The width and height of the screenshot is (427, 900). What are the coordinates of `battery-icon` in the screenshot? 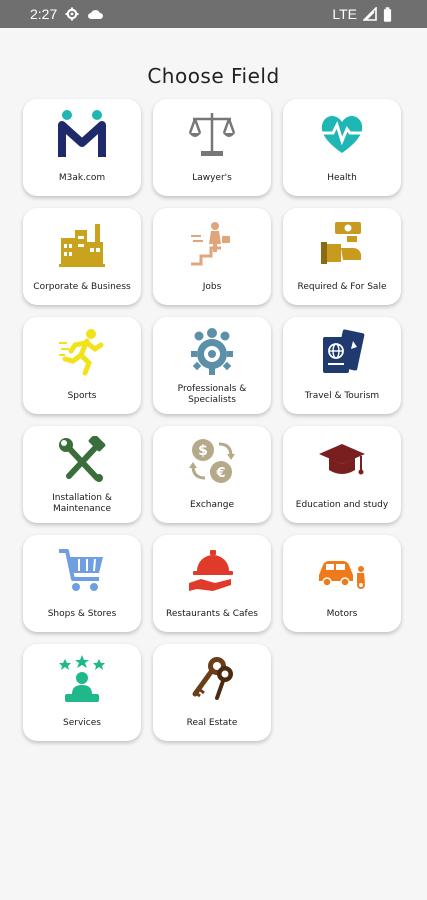 It's located at (390, 14).